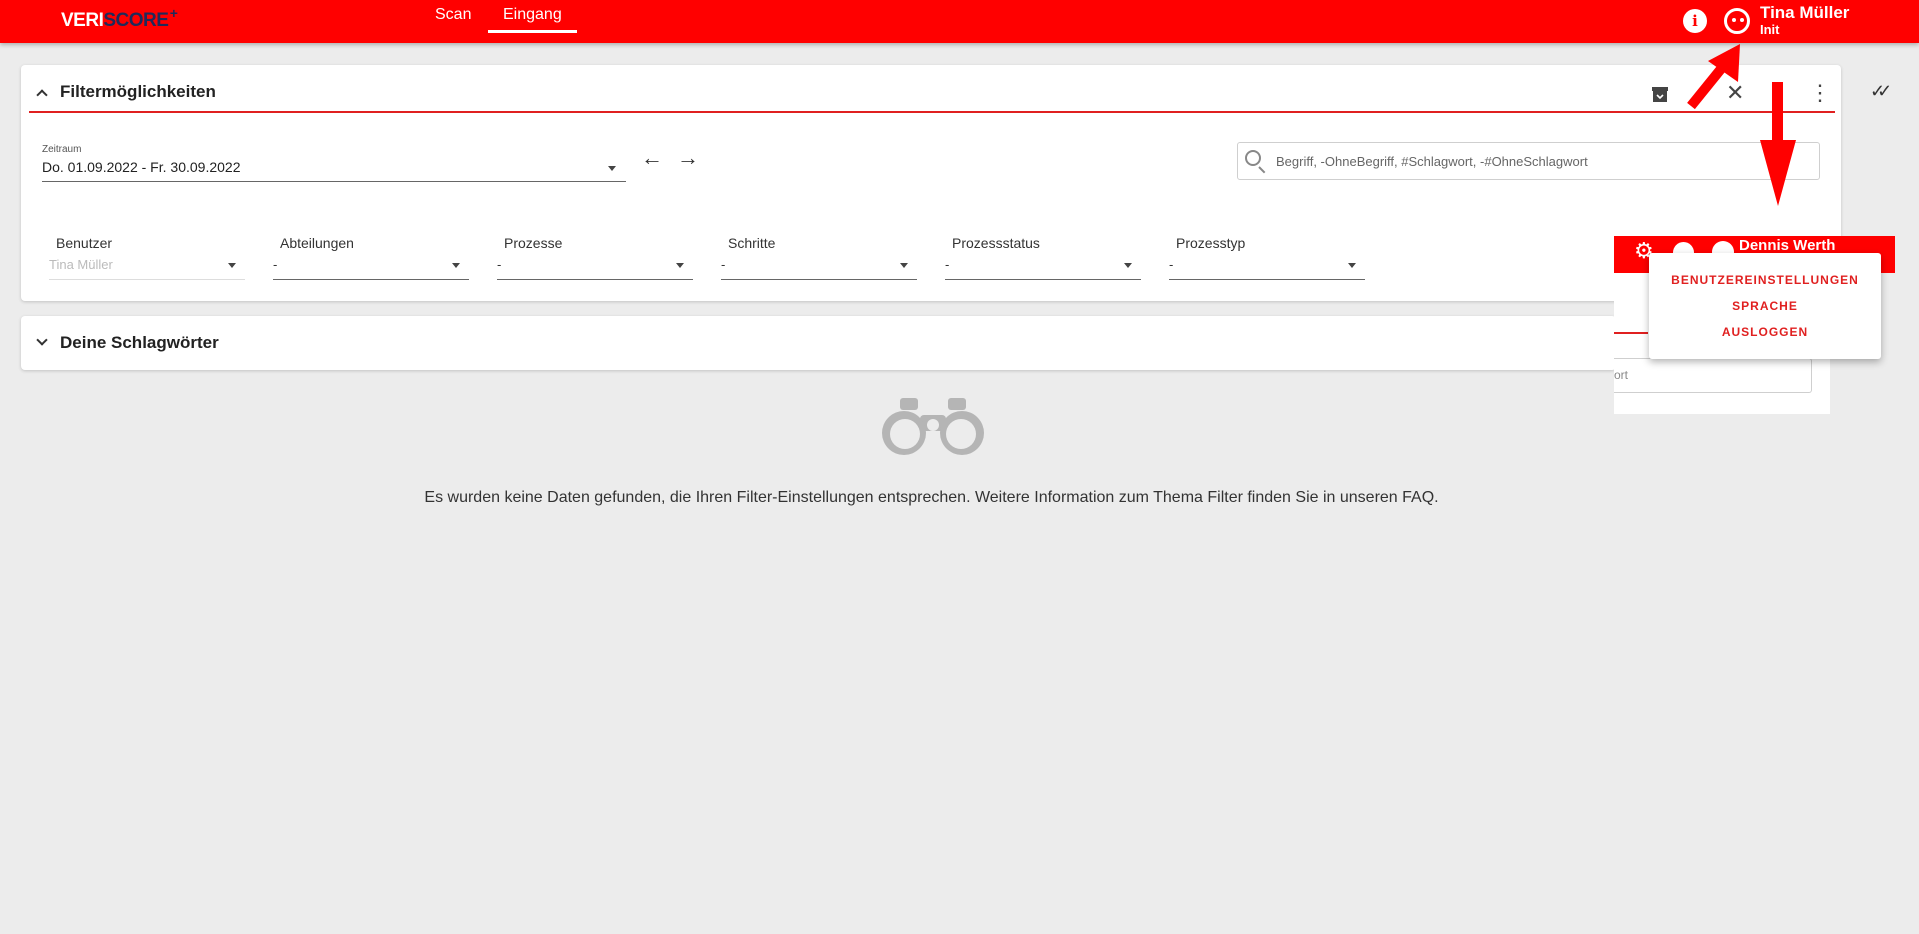 This screenshot has width=1919, height=934. What do you see at coordinates (141, 167) in the screenshot?
I see `zeitraum-field: Do. 01.09.2022 - Fr. 30.09.2022` at bounding box center [141, 167].